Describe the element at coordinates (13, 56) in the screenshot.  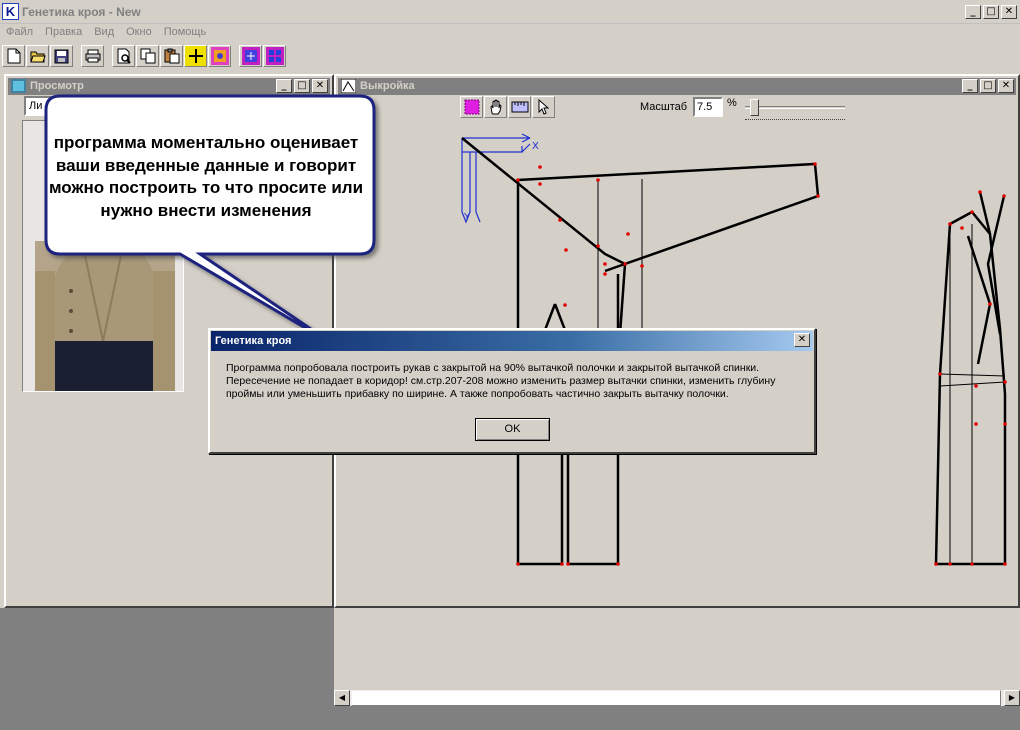
I see `new-file-icon` at that location.